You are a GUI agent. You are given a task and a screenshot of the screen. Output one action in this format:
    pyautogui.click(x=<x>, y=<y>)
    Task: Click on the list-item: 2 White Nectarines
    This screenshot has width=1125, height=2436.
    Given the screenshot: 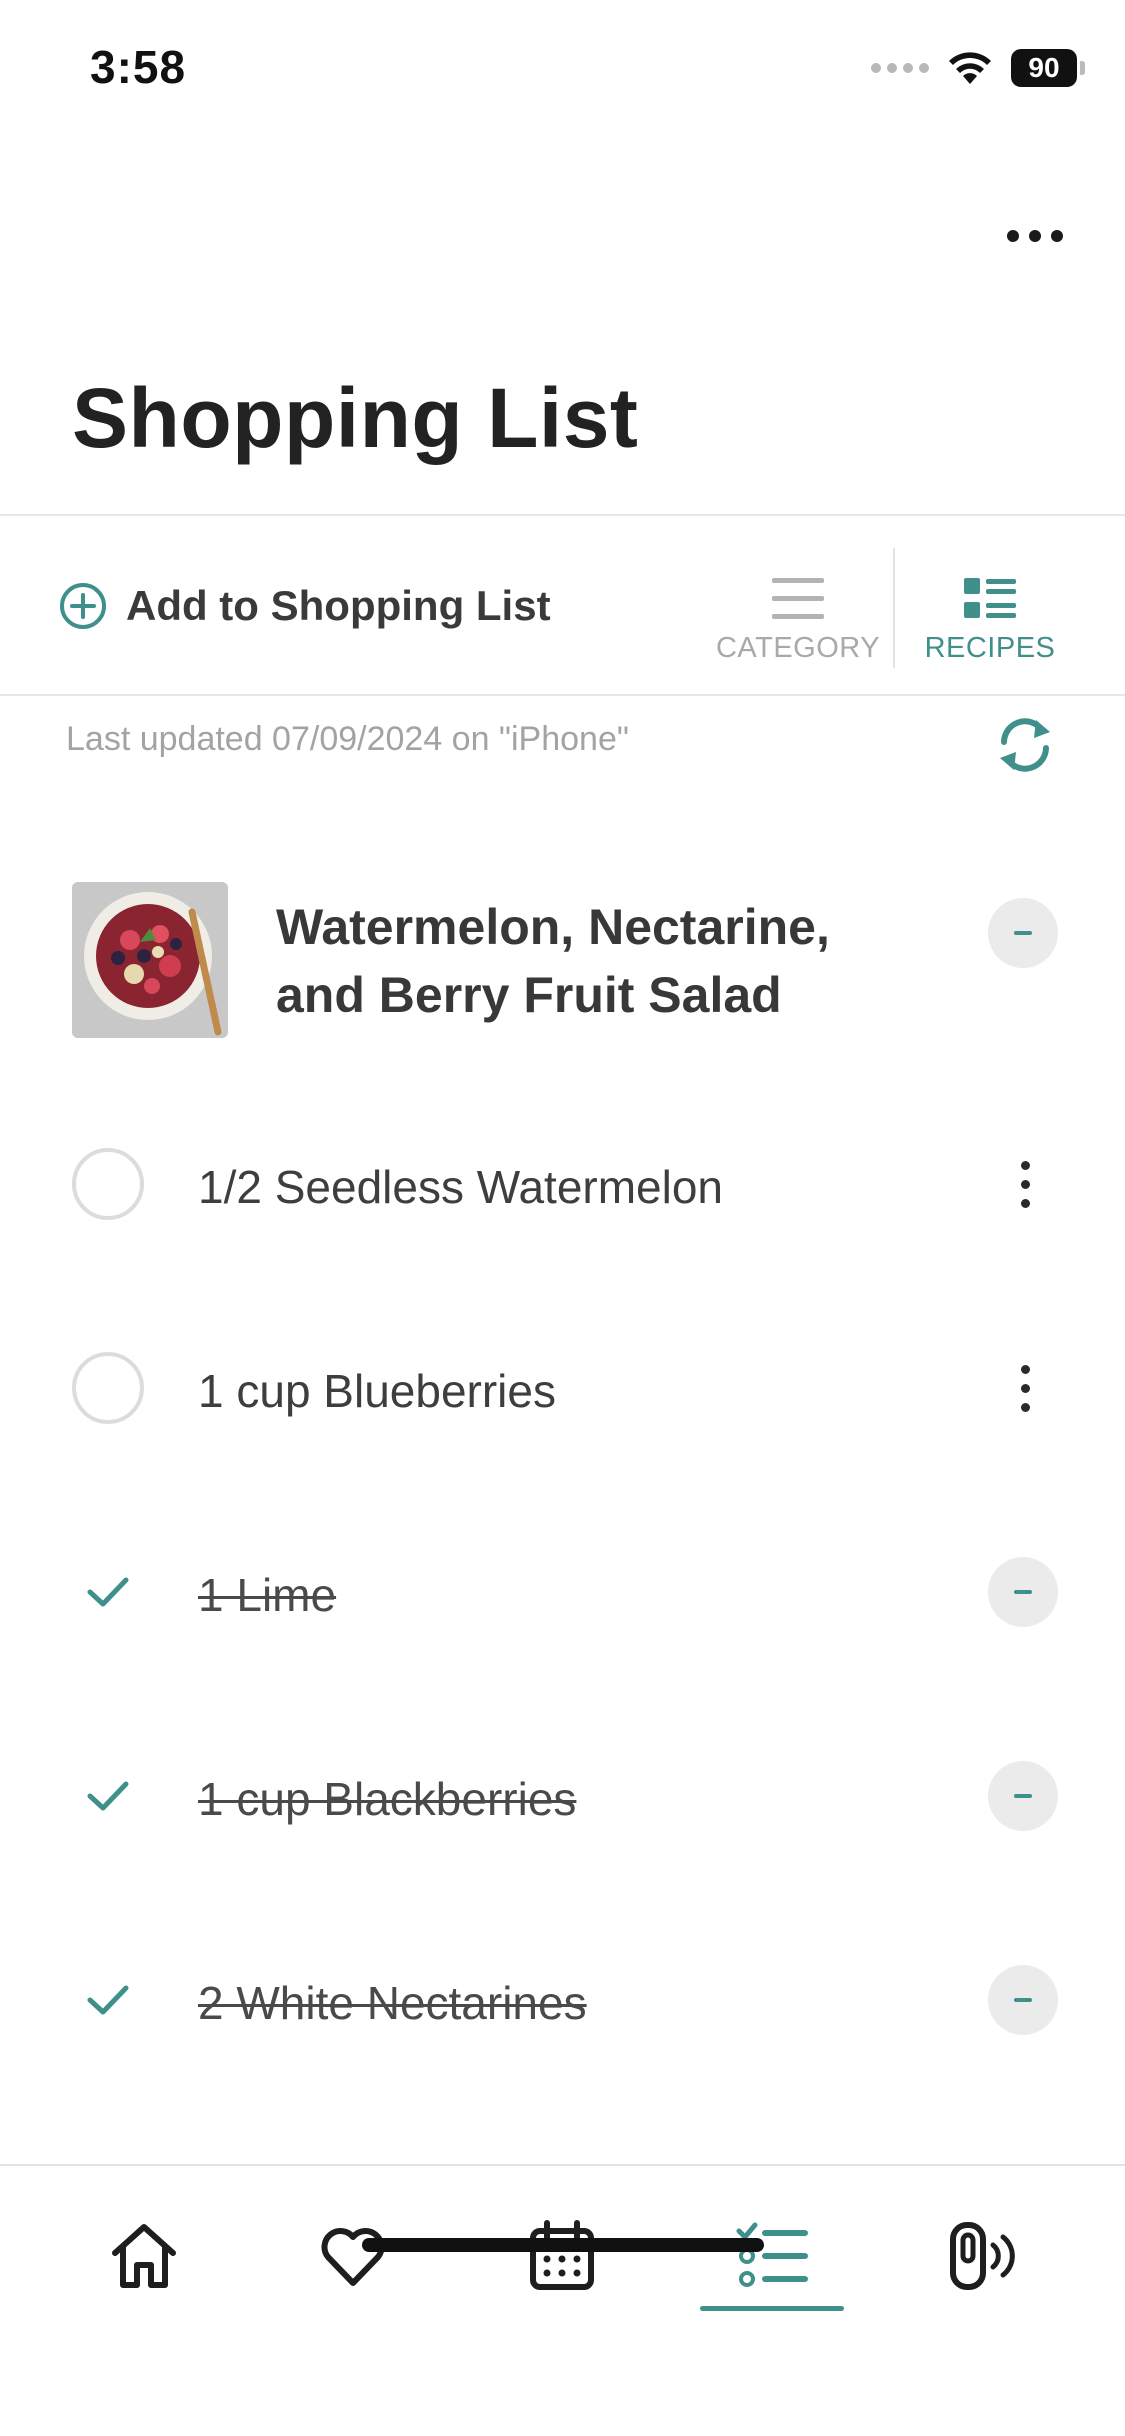 What is the action you would take?
    pyautogui.click(x=562, y=2000)
    